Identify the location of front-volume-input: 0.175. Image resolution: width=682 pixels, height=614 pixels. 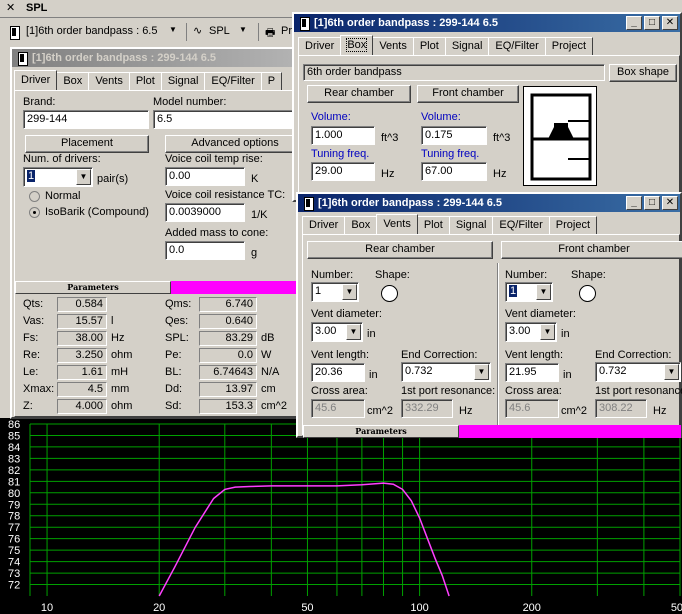
(454, 135).